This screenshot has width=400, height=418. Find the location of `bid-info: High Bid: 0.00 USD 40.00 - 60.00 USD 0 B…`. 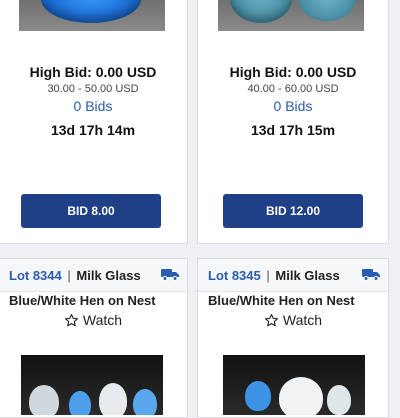

bid-info: High Bid: 0.00 USD 40.00 - 60.00 USD 0 B… is located at coordinates (293, 101).